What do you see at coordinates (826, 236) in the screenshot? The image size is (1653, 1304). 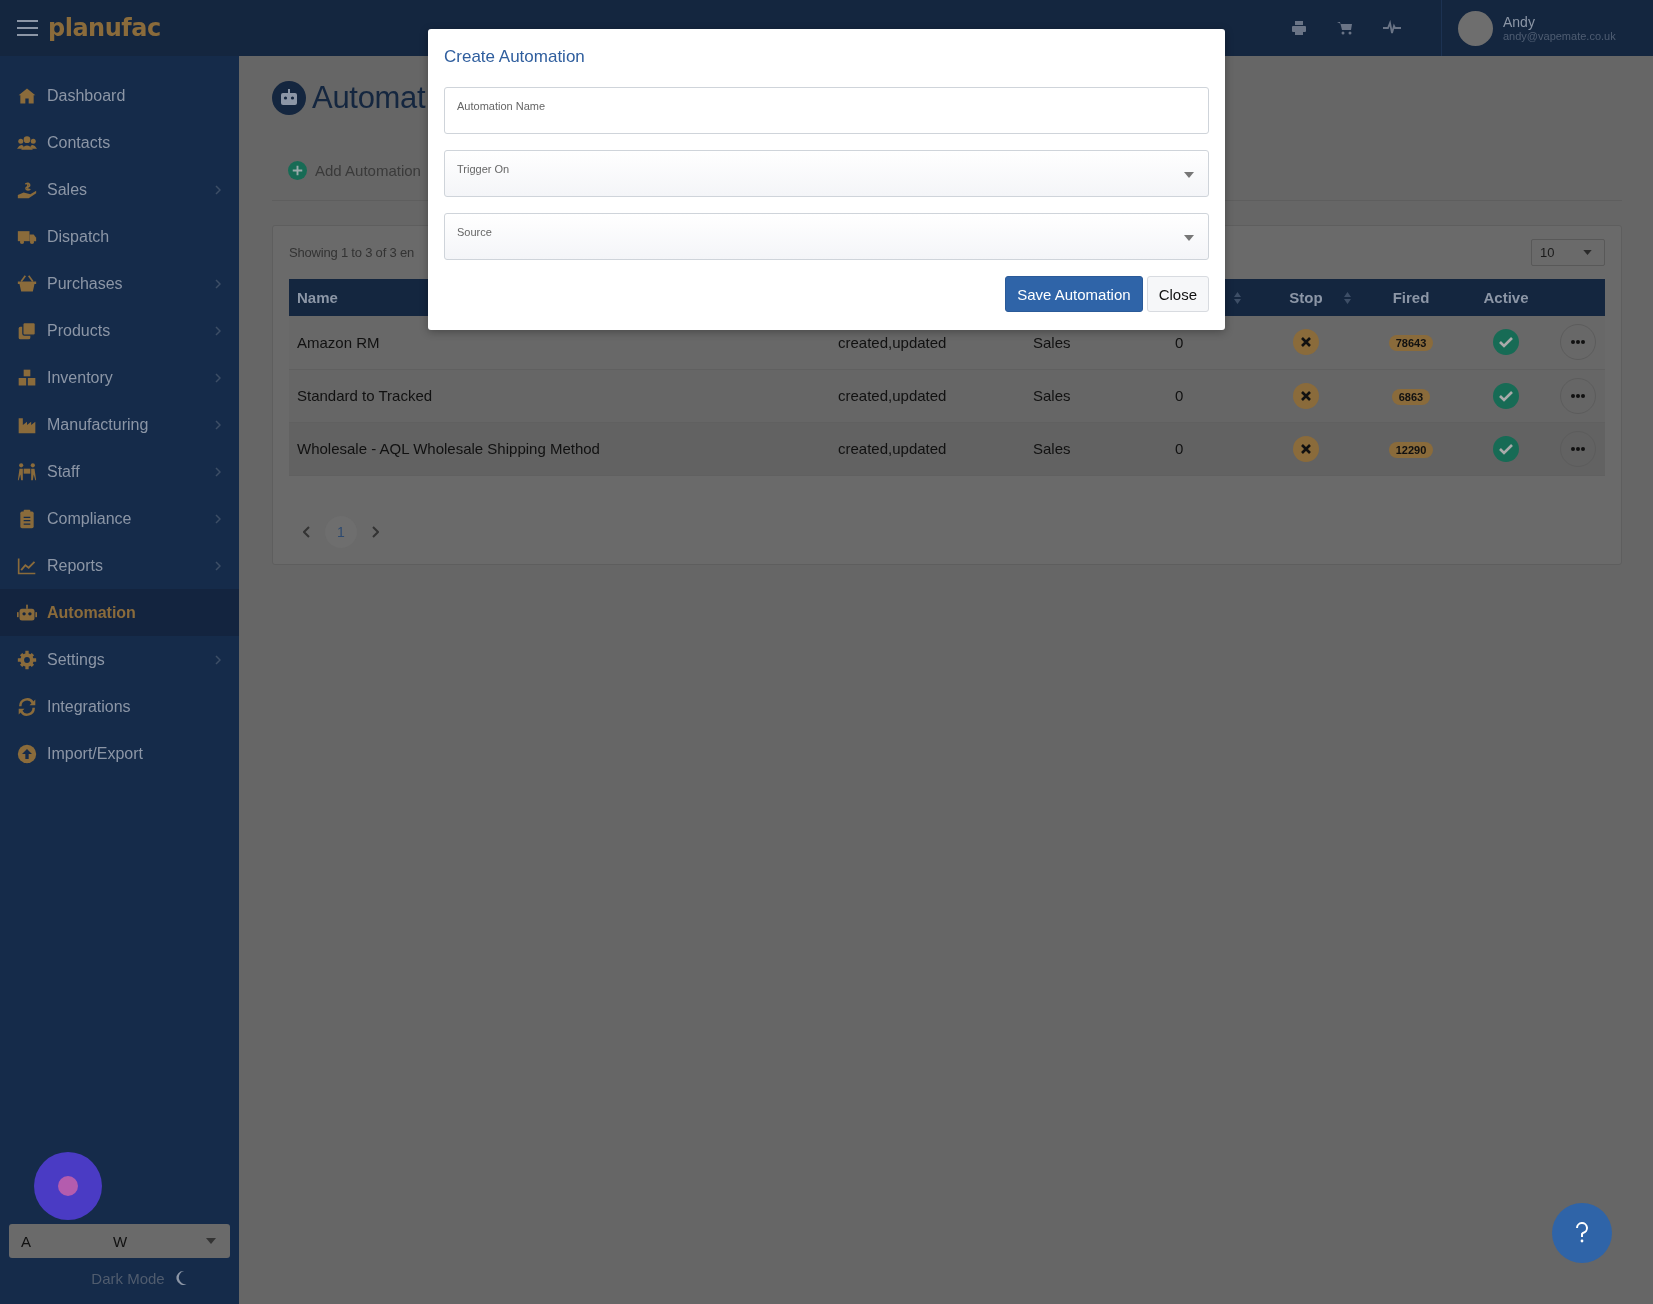 I see `select-field: Source` at bounding box center [826, 236].